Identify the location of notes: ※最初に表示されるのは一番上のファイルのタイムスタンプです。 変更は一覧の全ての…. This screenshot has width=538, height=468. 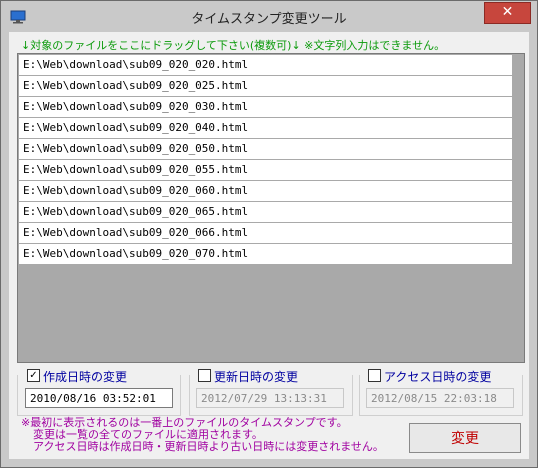
(202, 435).